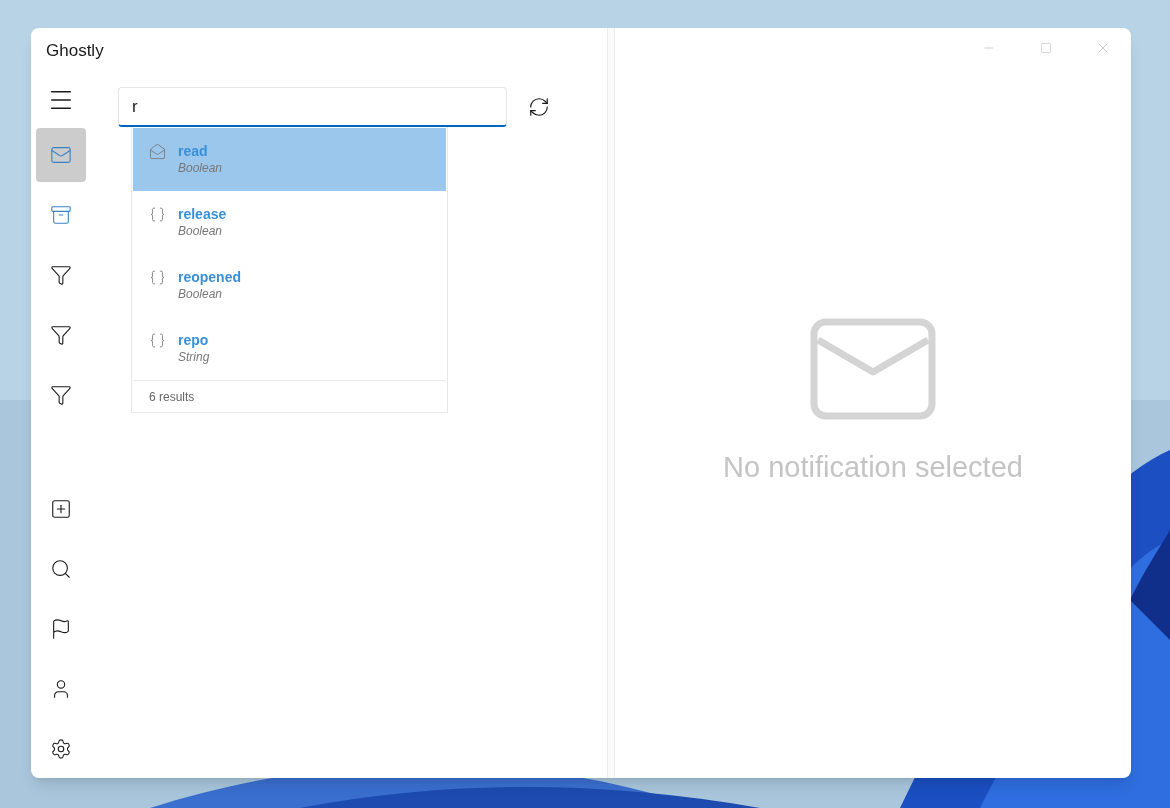 The width and height of the screenshot is (1170, 808). I want to click on suggestion-type: String, so click(194, 357).